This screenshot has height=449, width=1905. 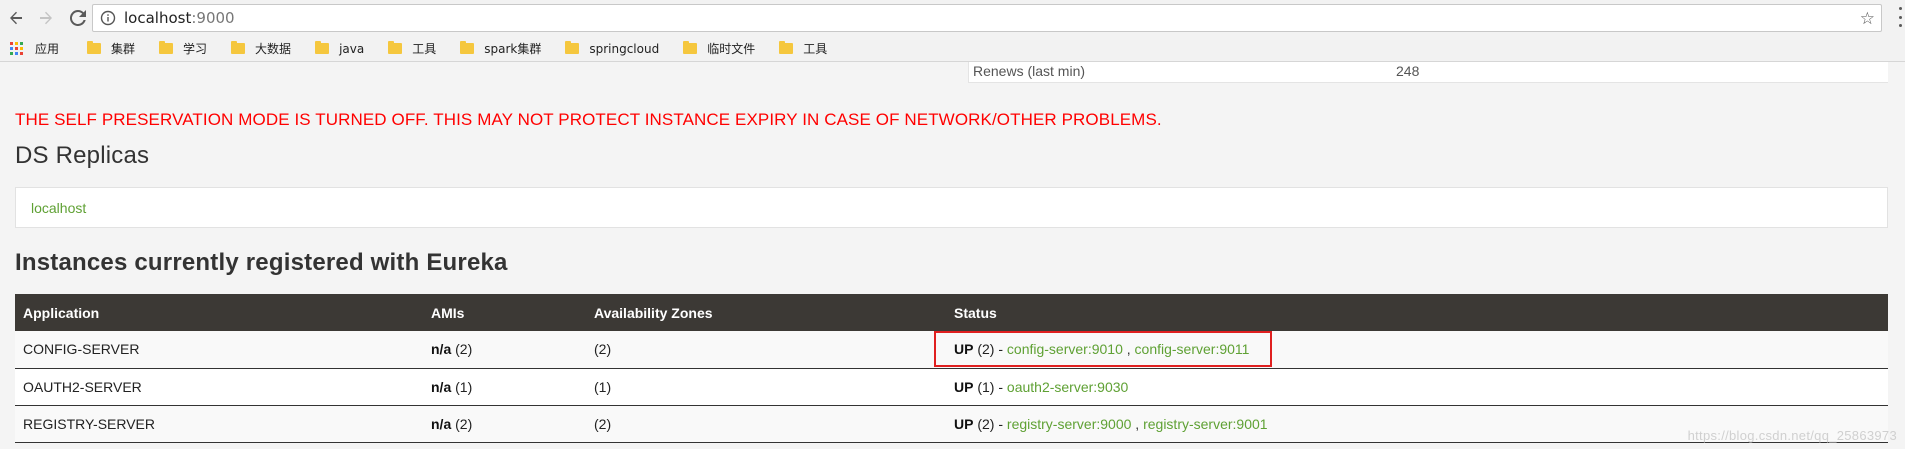 What do you see at coordinates (61, 312) in the screenshot?
I see `header-application: Application` at bounding box center [61, 312].